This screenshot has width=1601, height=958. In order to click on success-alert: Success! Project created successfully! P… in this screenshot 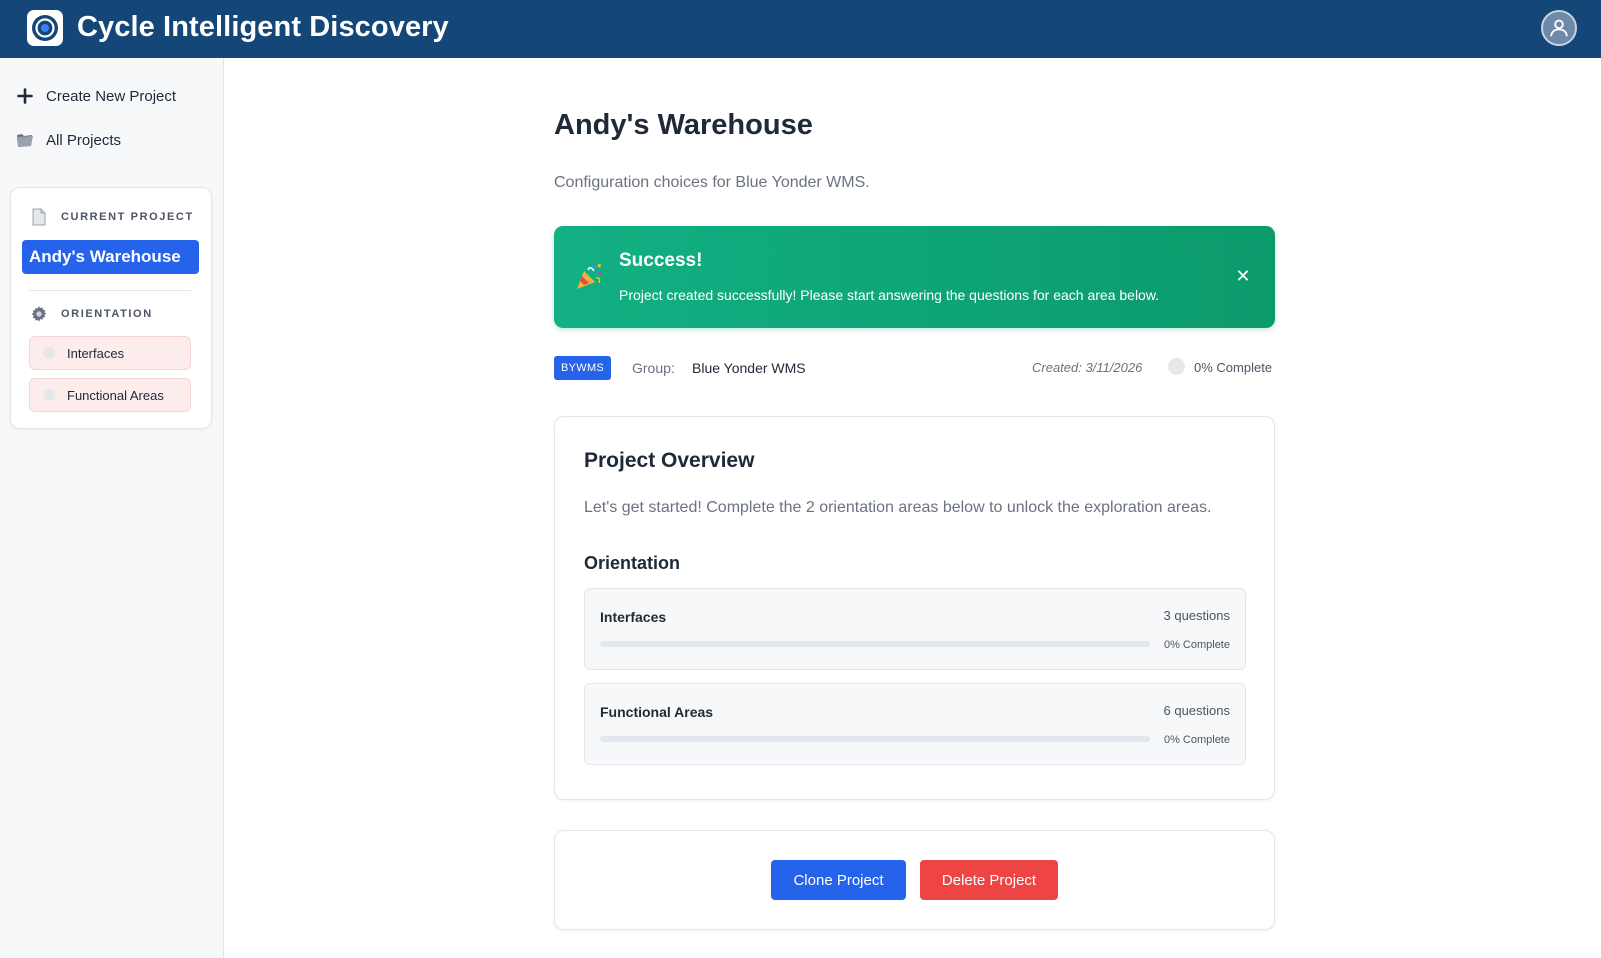, I will do `click(914, 277)`.